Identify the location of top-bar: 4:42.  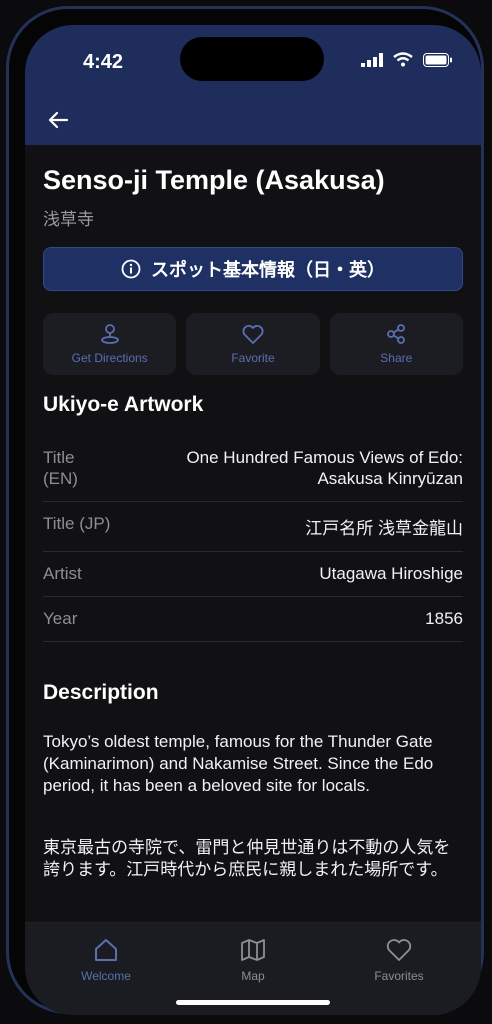
(253, 85).